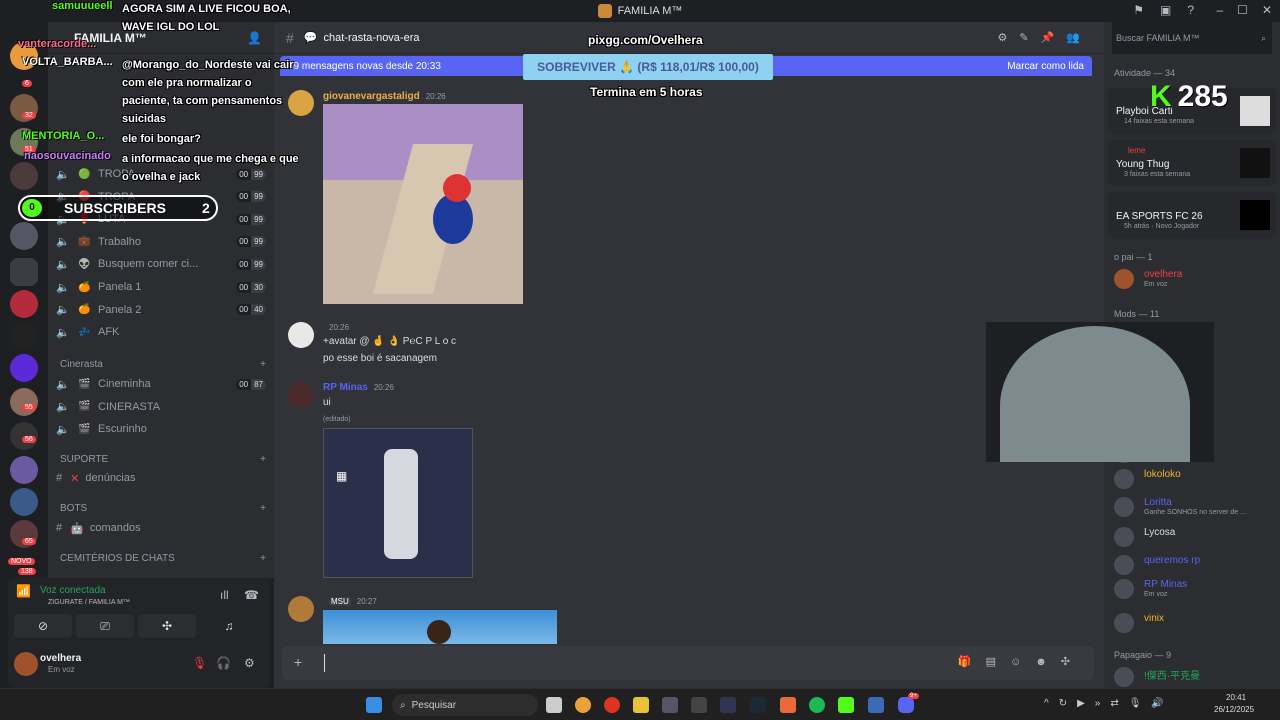 The image size is (1280, 720). What do you see at coordinates (161, 242) in the screenshot?
I see `voice-channel: 🔈 💼 Trabalho 00 99` at bounding box center [161, 242].